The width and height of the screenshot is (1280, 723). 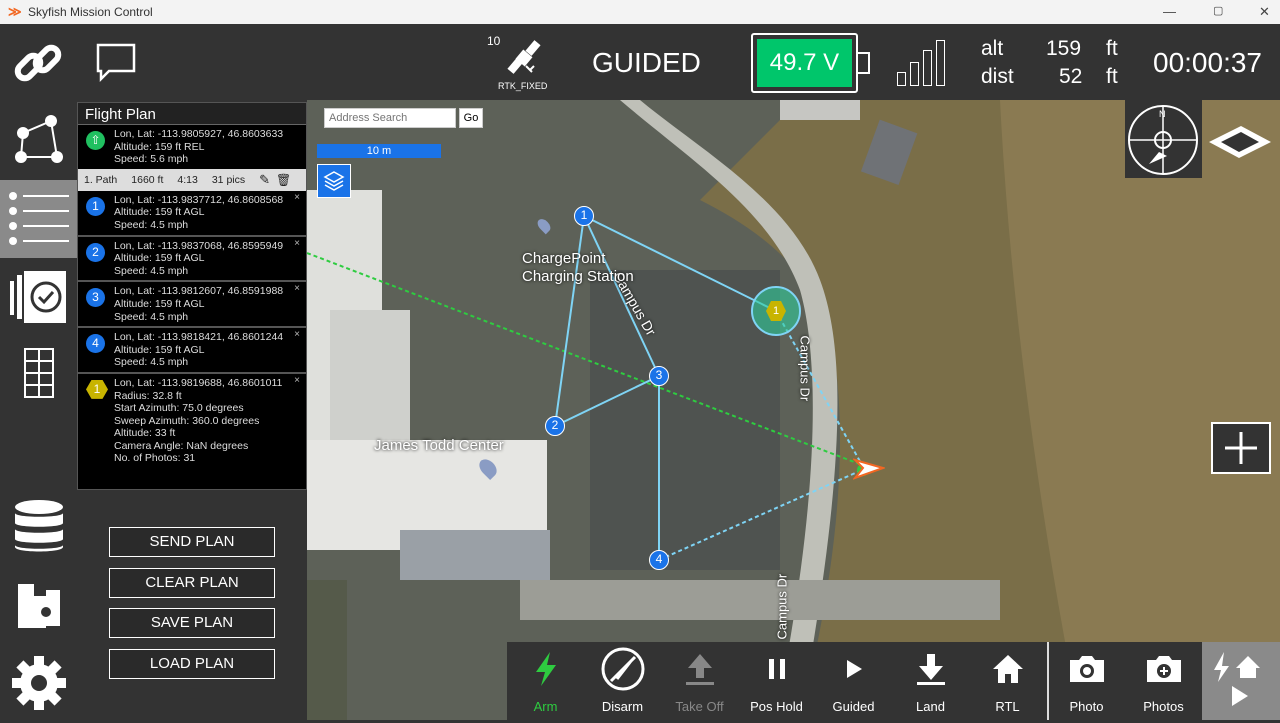 What do you see at coordinates (192, 114) in the screenshot?
I see `flight-plan-title: Flight Plan` at bounding box center [192, 114].